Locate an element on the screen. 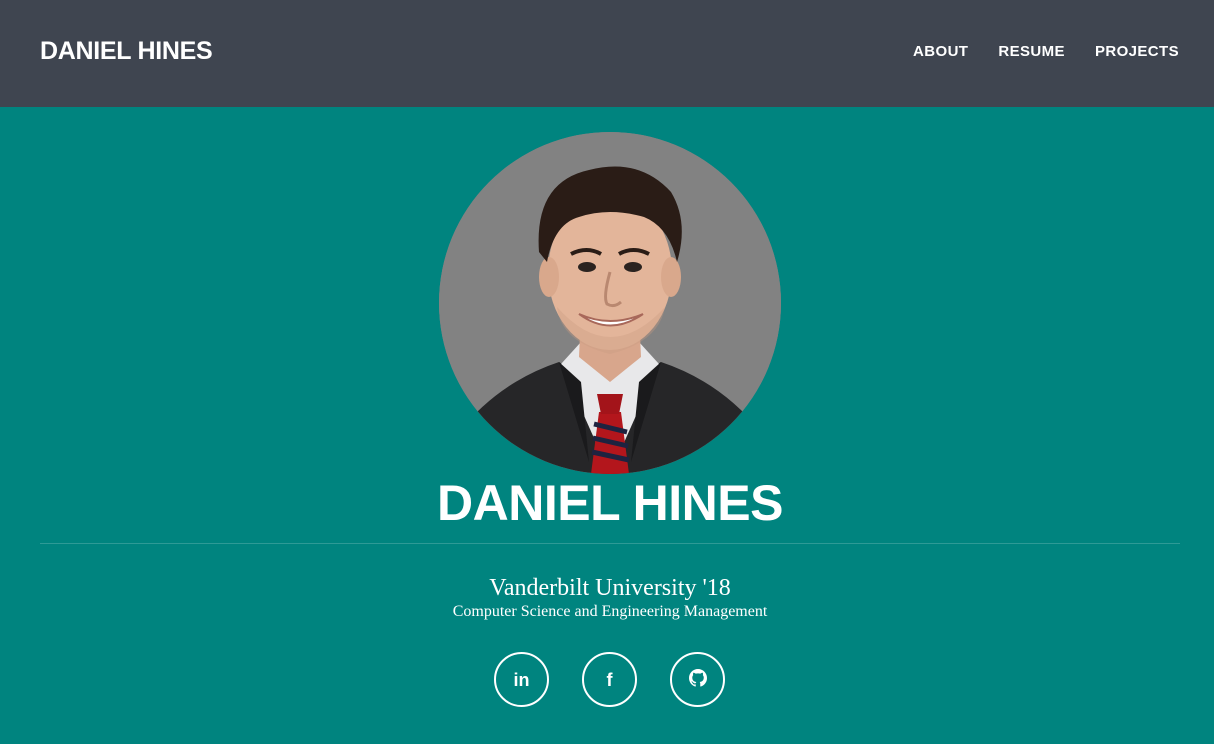 The height and width of the screenshot is (744, 1214). brand-link: DANIEL HINES is located at coordinates (126, 51).